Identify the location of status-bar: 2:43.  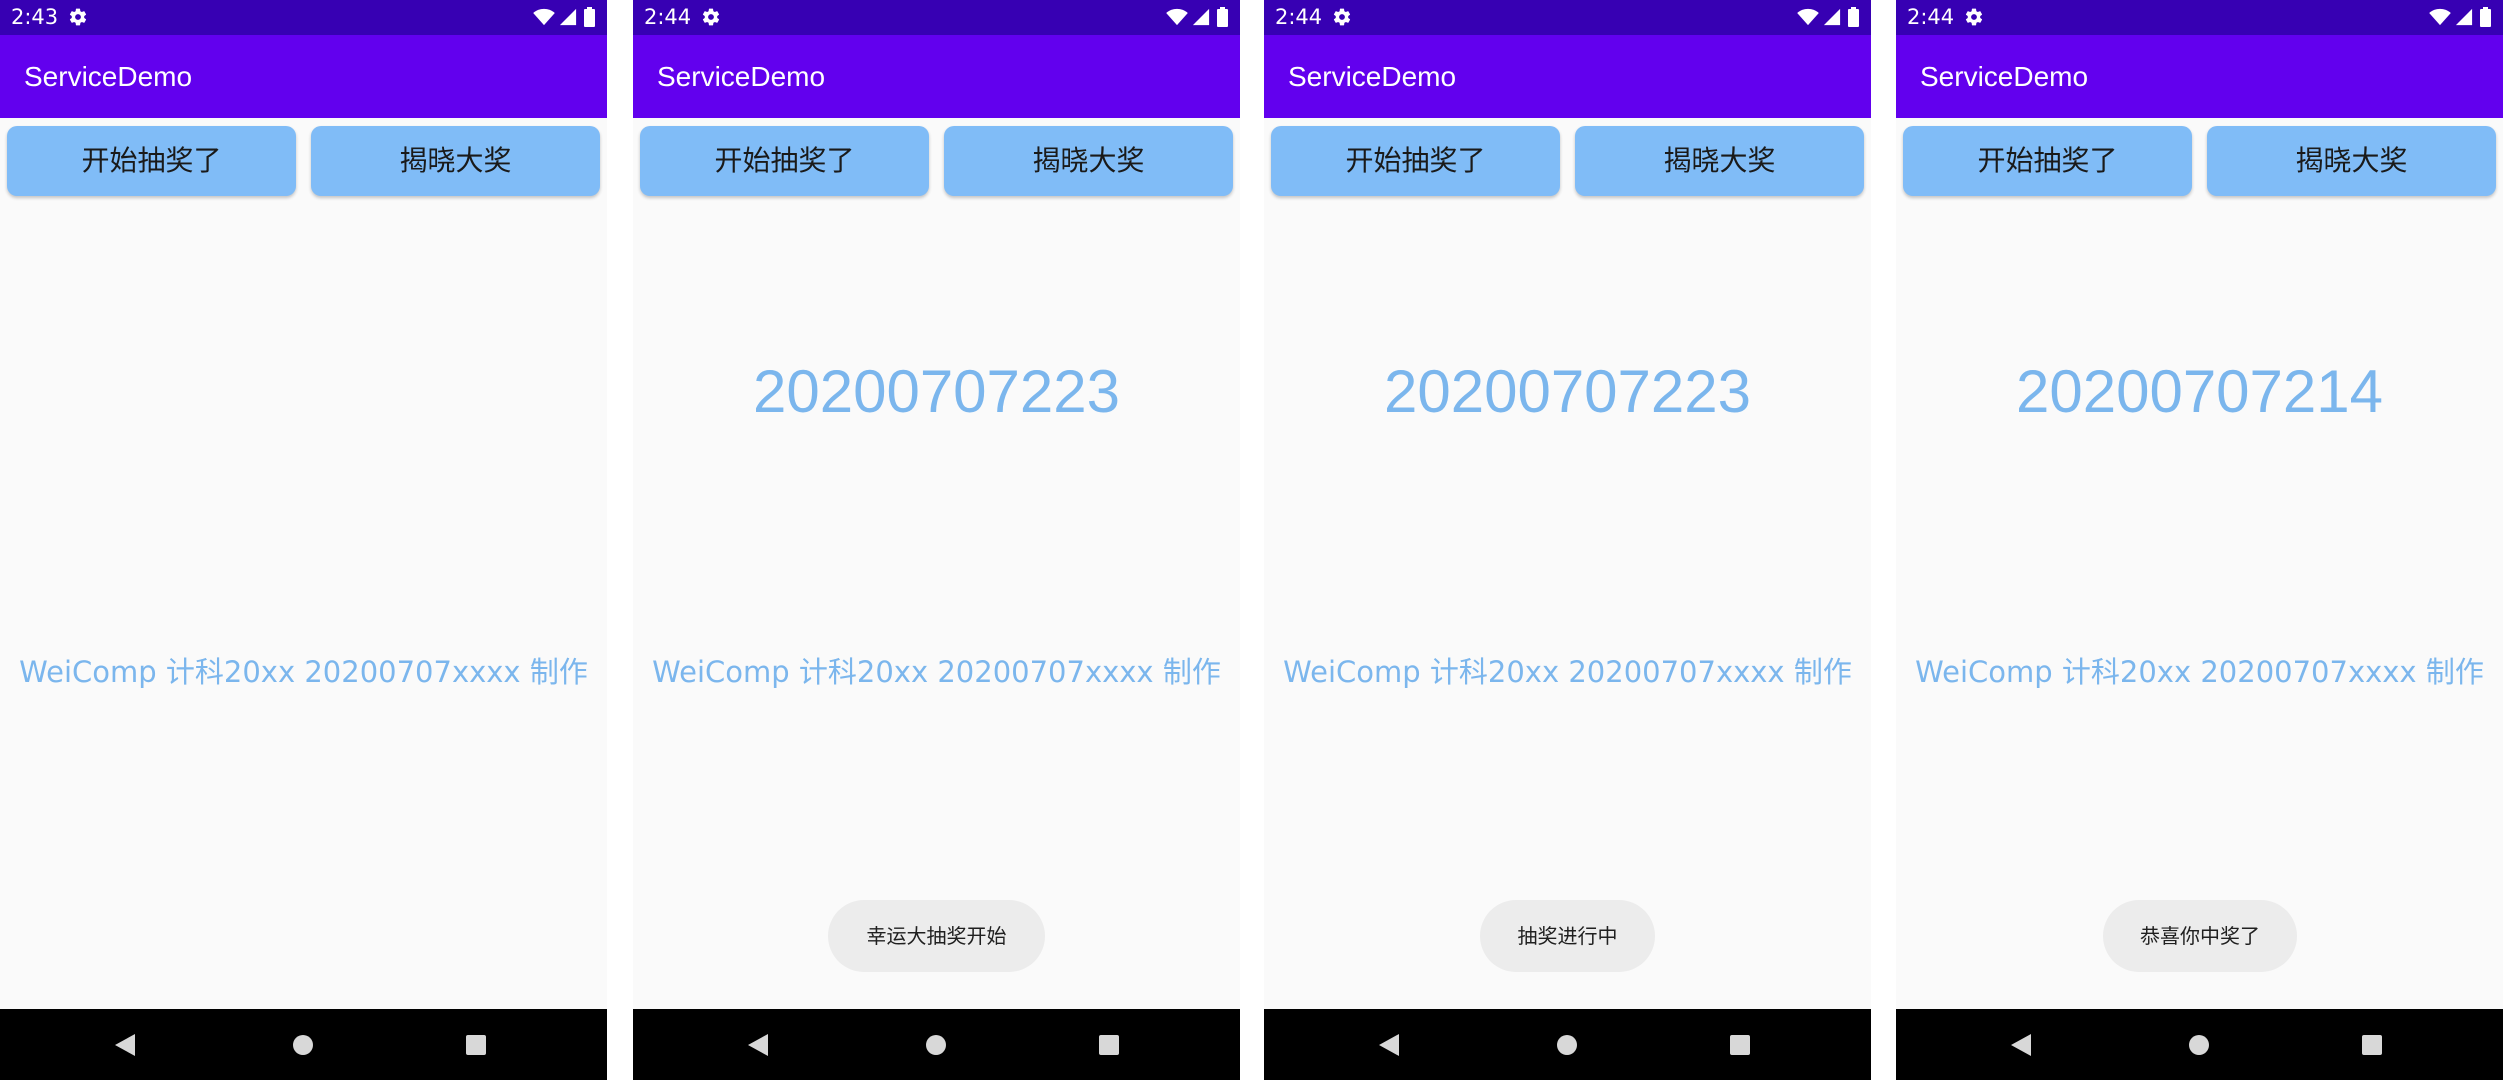
(303, 17).